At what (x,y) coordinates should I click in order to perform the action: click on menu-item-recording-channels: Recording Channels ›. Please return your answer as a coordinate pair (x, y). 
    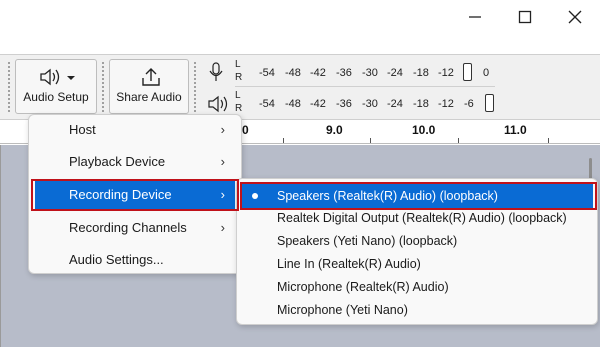
    Looking at the image, I should click on (135, 228).